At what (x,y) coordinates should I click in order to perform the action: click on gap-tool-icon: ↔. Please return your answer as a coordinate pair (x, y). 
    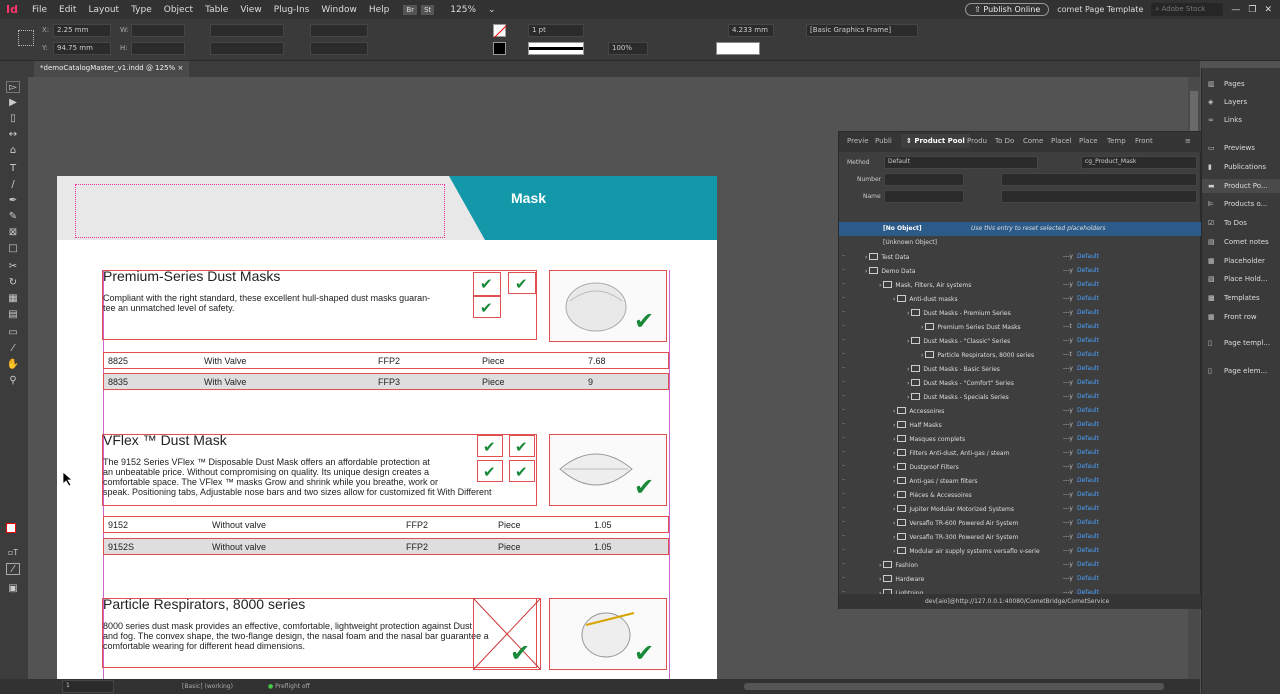
    Looking at the image, I should click on (13, 135).